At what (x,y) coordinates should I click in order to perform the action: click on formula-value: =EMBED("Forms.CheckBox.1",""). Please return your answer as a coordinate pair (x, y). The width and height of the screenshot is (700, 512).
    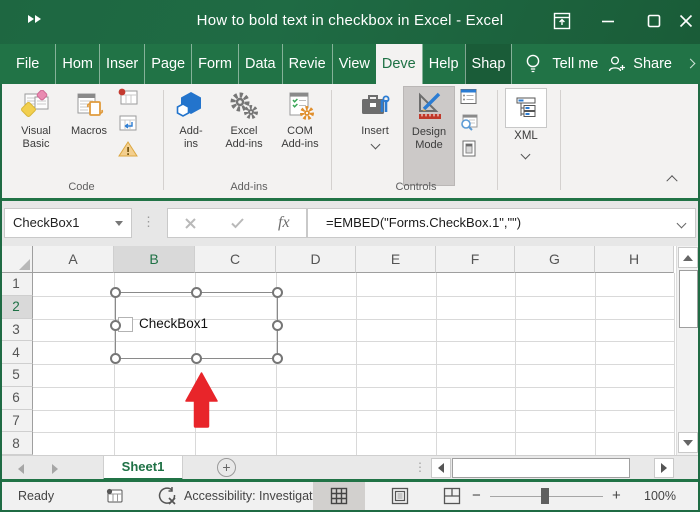
    Looking at the image, I should click on (424, 222).